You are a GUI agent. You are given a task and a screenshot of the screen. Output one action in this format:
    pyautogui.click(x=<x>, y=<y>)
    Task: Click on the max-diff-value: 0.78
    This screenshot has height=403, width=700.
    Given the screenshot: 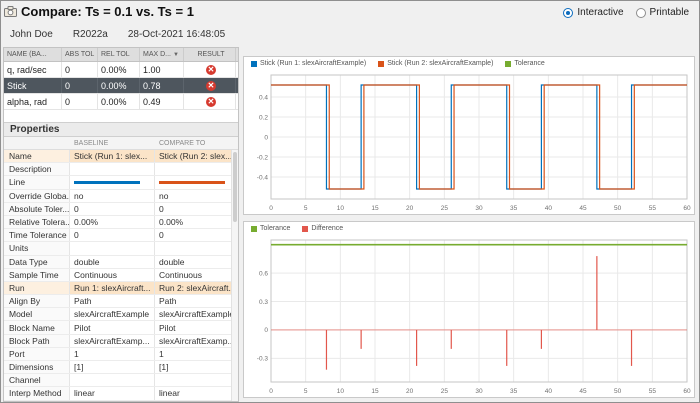 What is the action you would take?
    pyautogui.click(x=162, y=85)
    